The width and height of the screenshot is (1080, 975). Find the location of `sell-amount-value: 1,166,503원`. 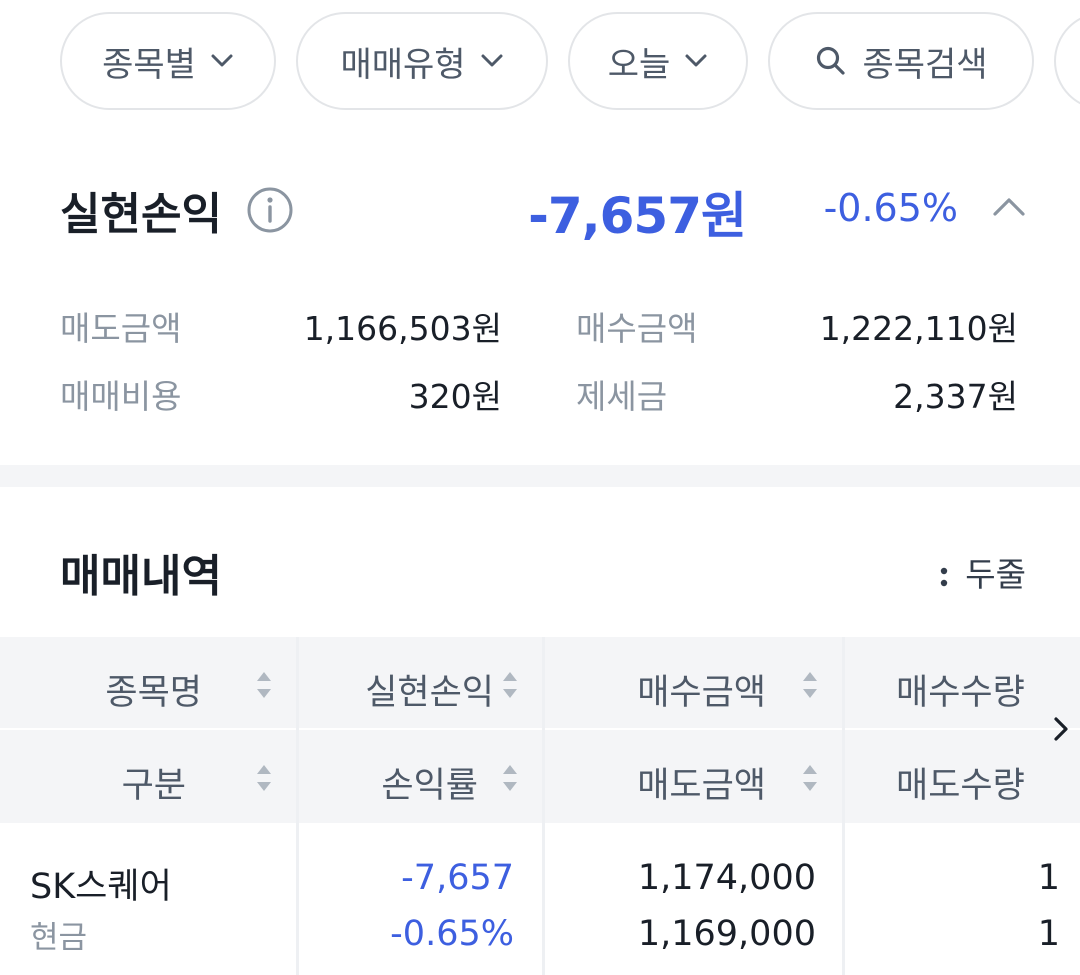

sell-amount-value: 1,166,503원 is located at coordinates (402, 328).